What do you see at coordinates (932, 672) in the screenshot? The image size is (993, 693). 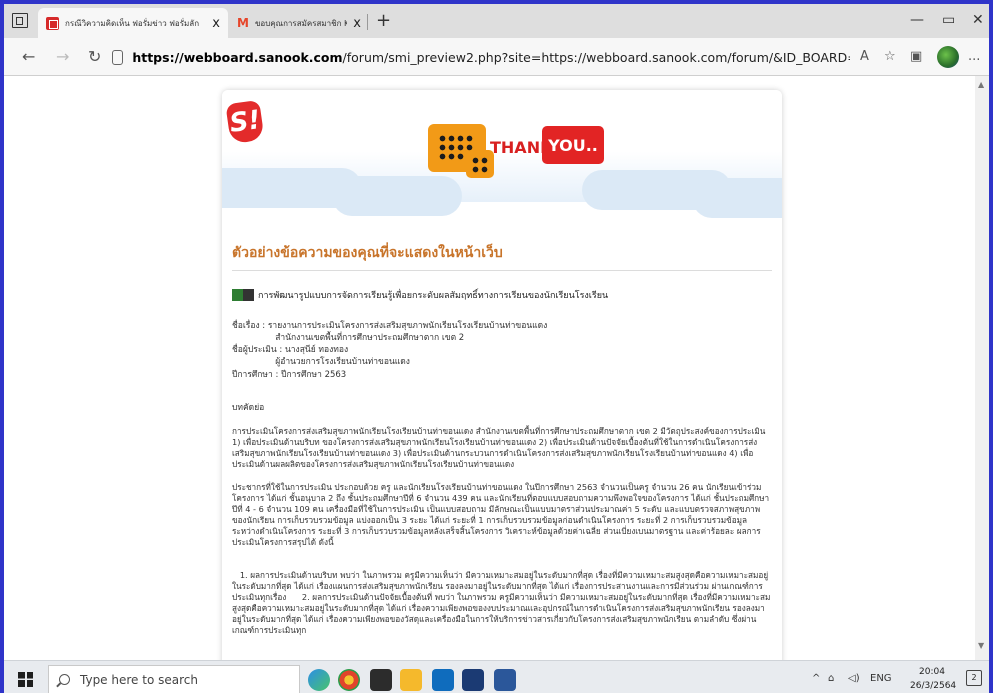 I see `clock-time: 20:04` at bounding box center [932, 672].